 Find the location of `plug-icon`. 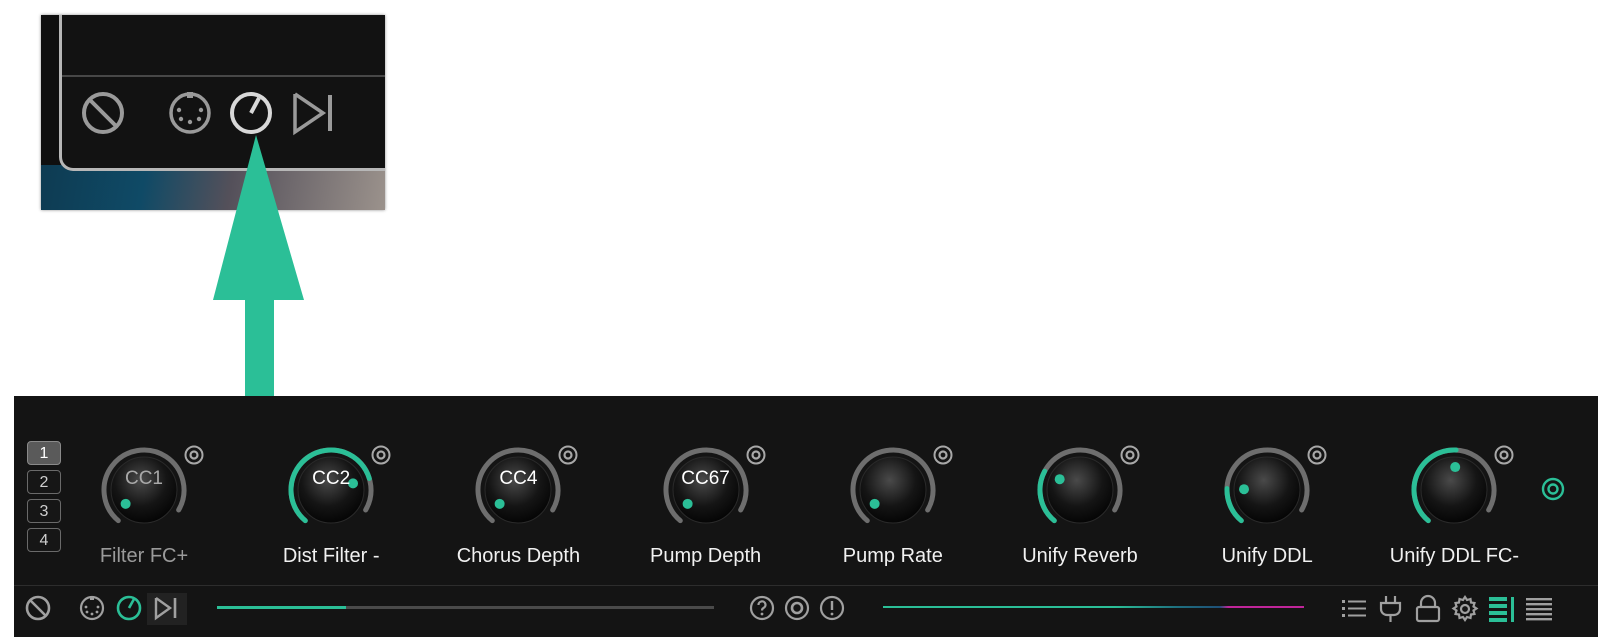

plug-icon is located at coordinates (1391, 609).